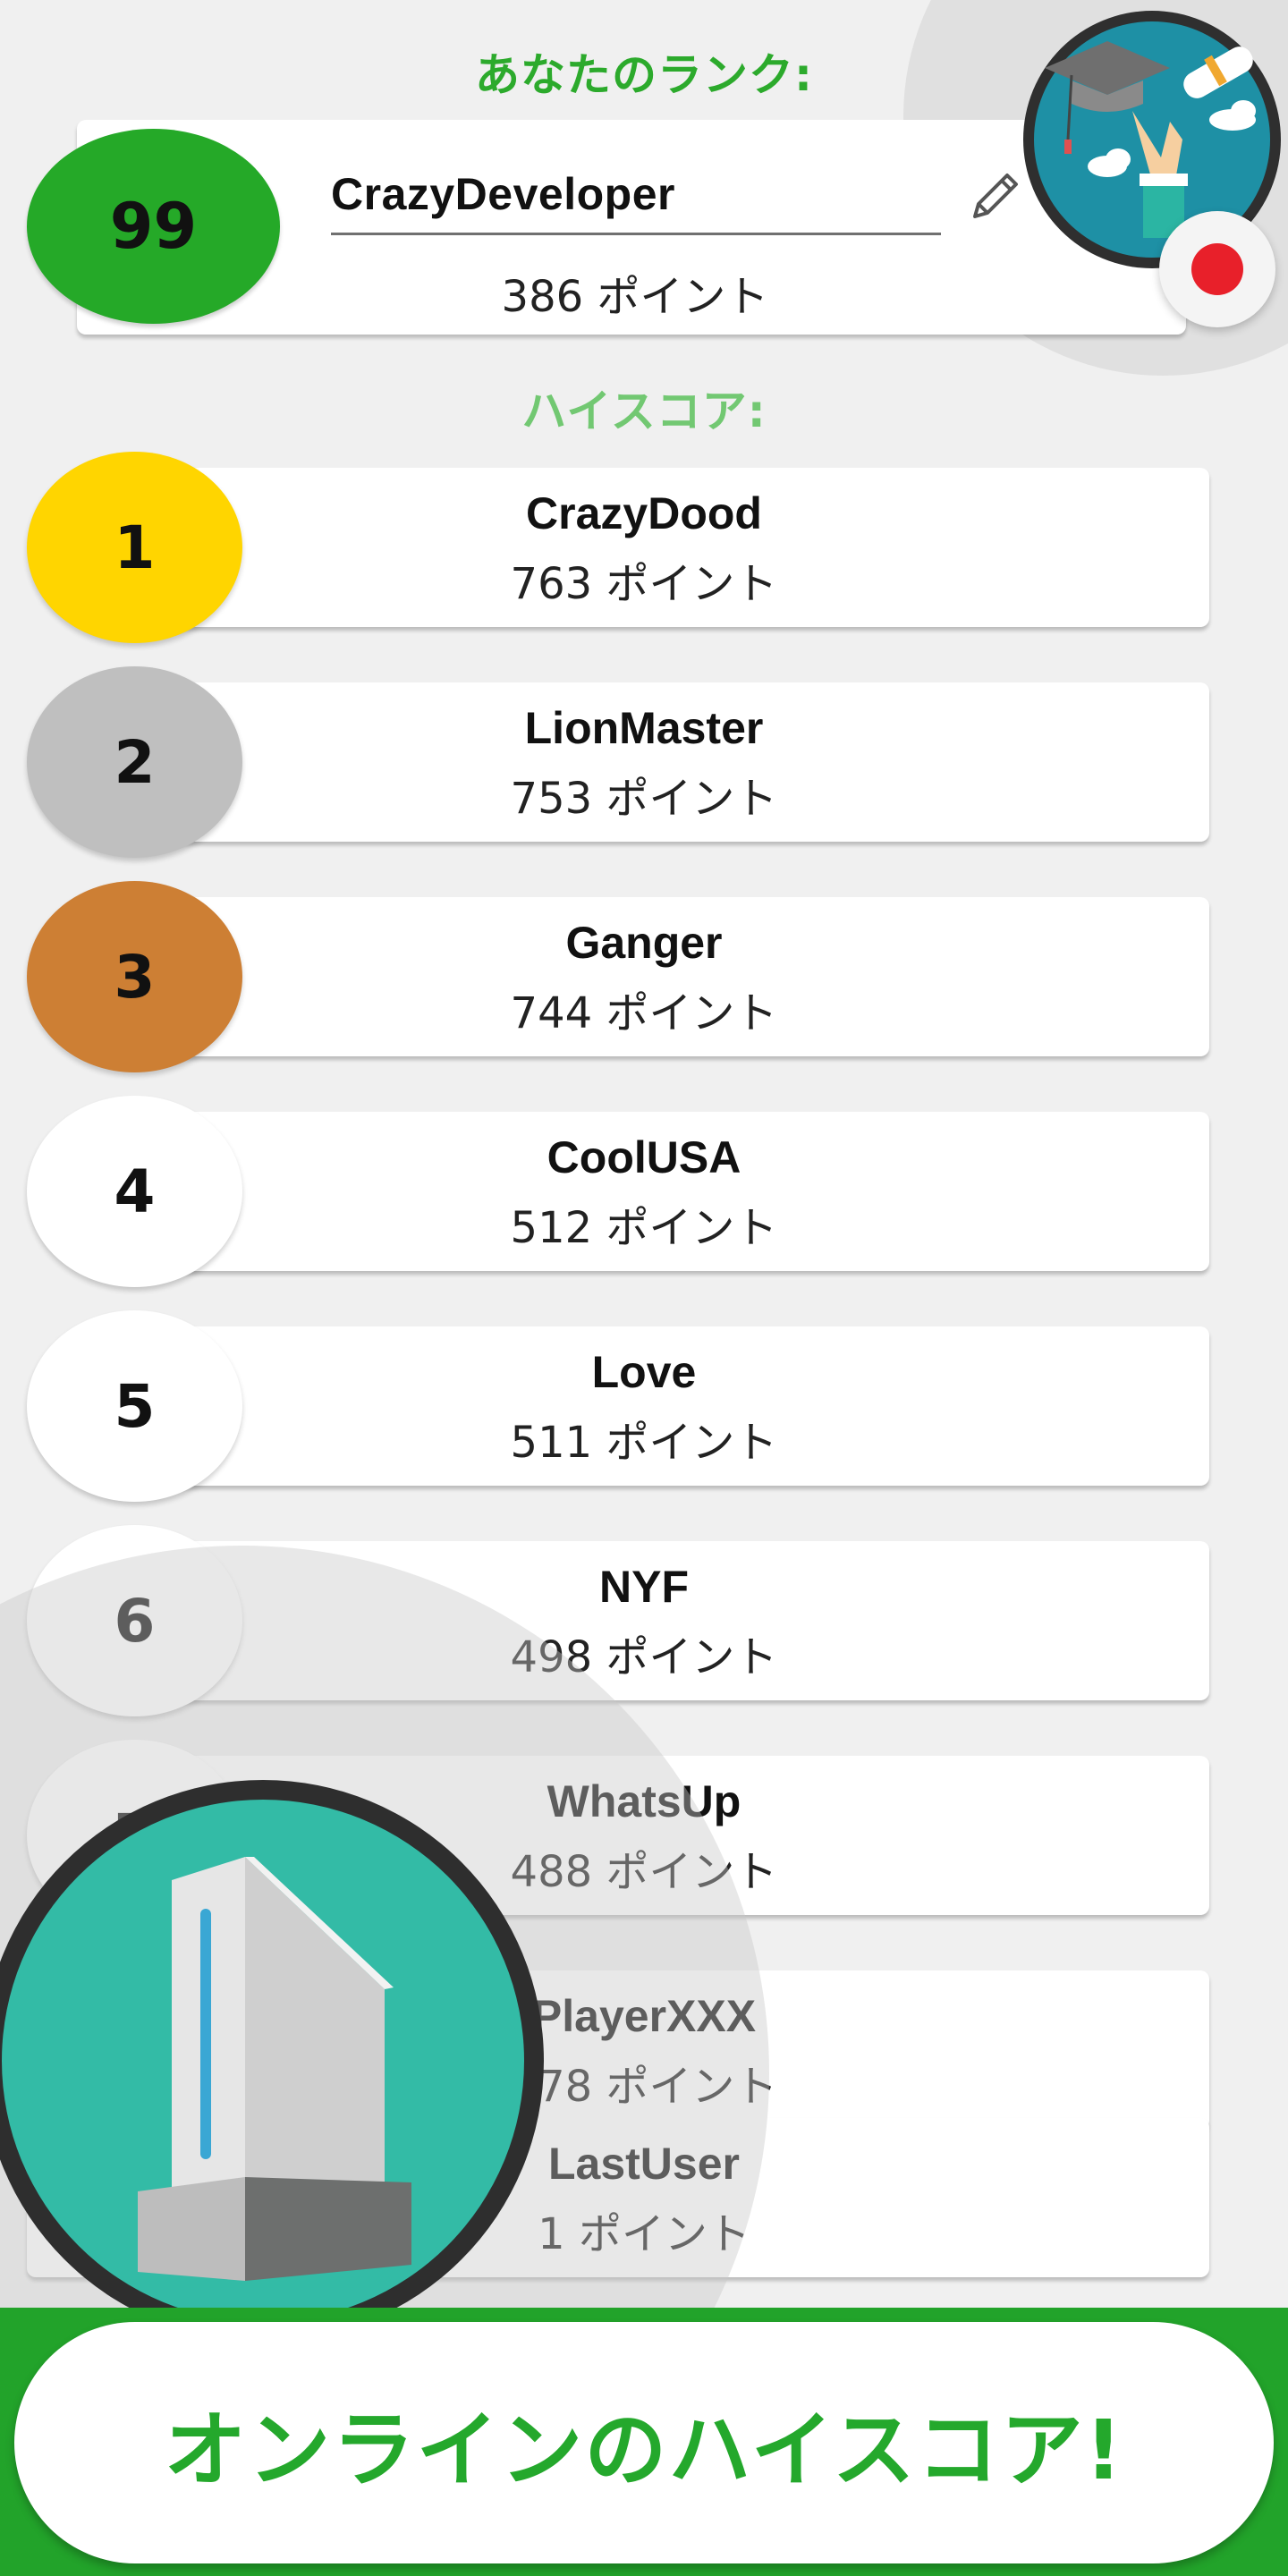  What do you see at coordinates (644, 584) in the screenshot?
I see `player-points: 763 ポイント` at bounding box center [644, 584].